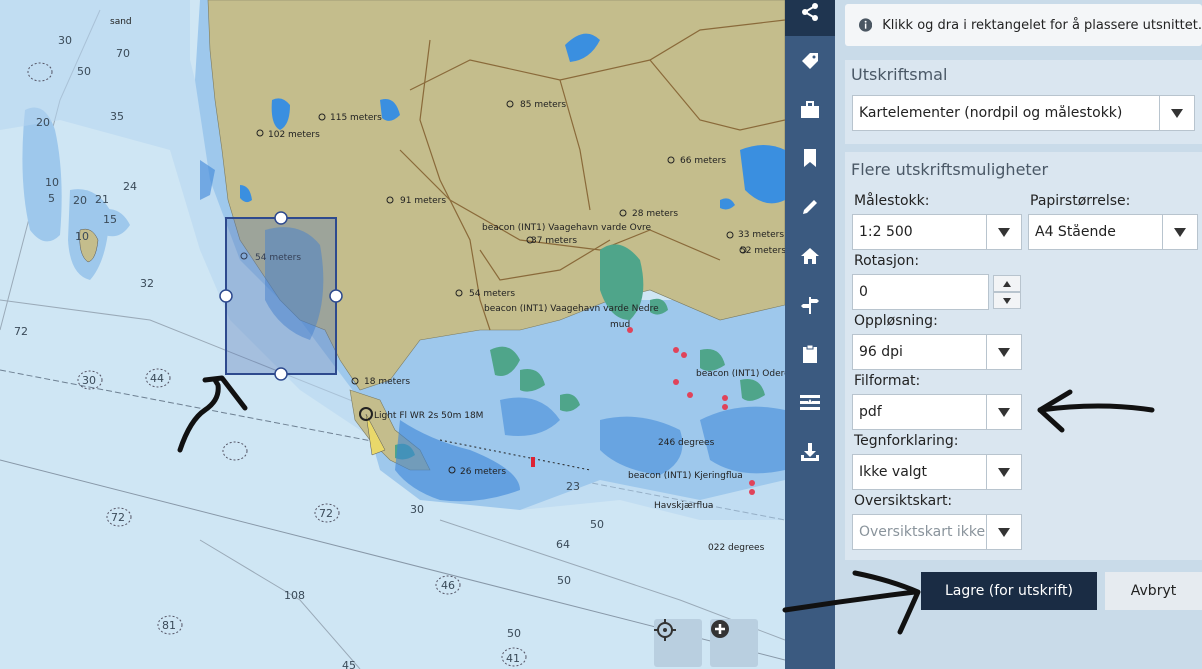  Describe the element at coordinates (326, 513) in the screenshot. I see `depth-sounding: 72` at that location.